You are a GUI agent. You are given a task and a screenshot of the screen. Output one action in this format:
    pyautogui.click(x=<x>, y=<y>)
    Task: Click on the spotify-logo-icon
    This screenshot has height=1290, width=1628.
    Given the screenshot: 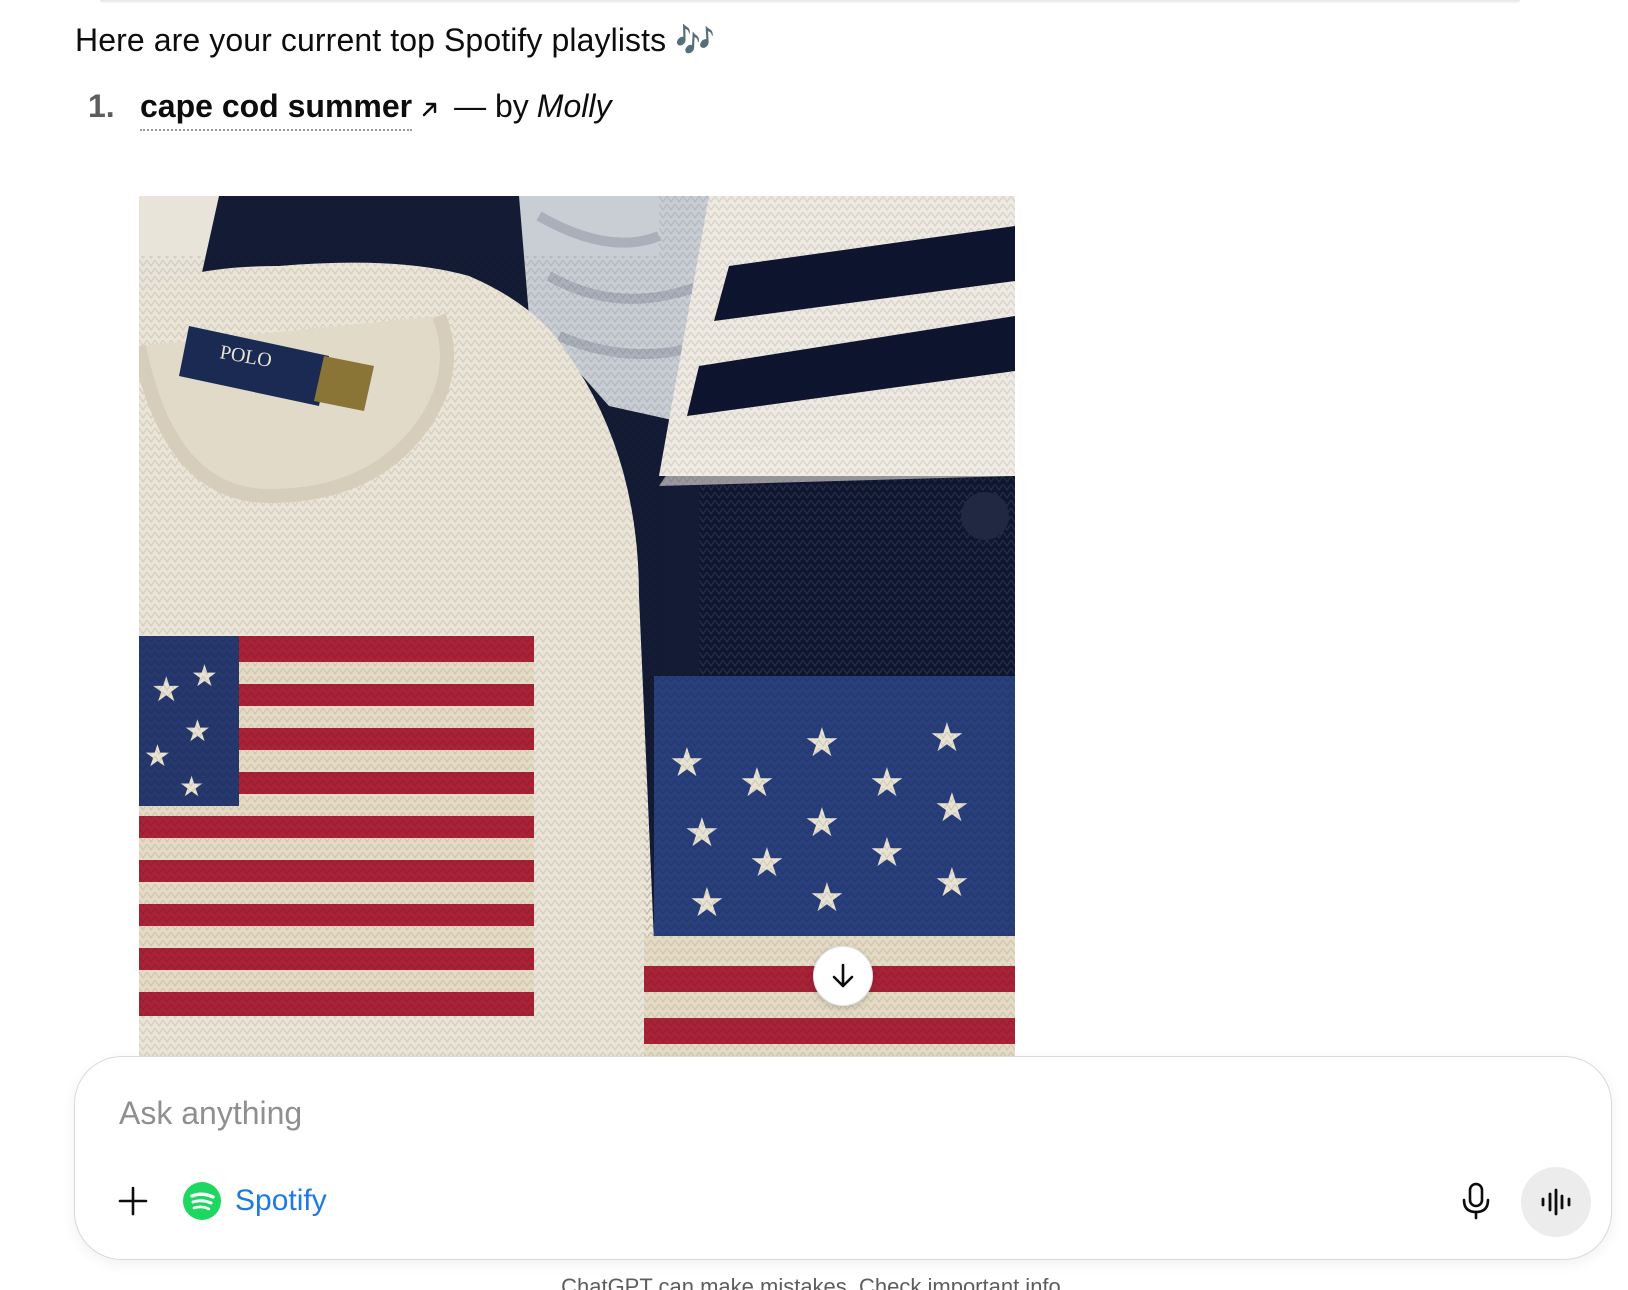 What is the action you would take?
    pyautogui.click(x=202, y=1201)
    